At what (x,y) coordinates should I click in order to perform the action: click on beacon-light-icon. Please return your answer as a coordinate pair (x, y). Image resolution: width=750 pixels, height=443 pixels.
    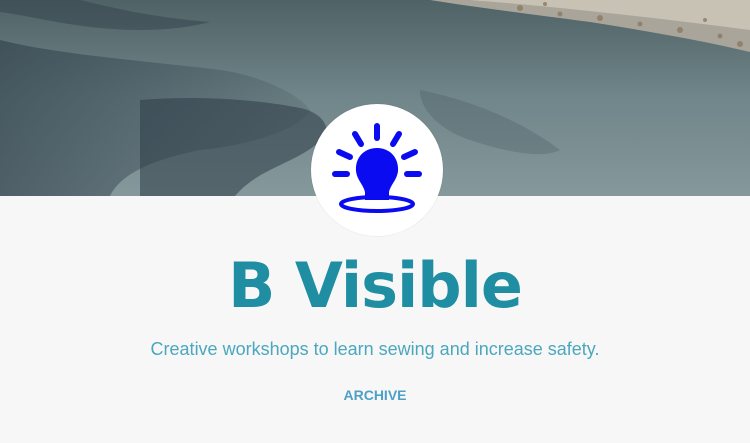
    Looking at the image, I should click on (377, 168).